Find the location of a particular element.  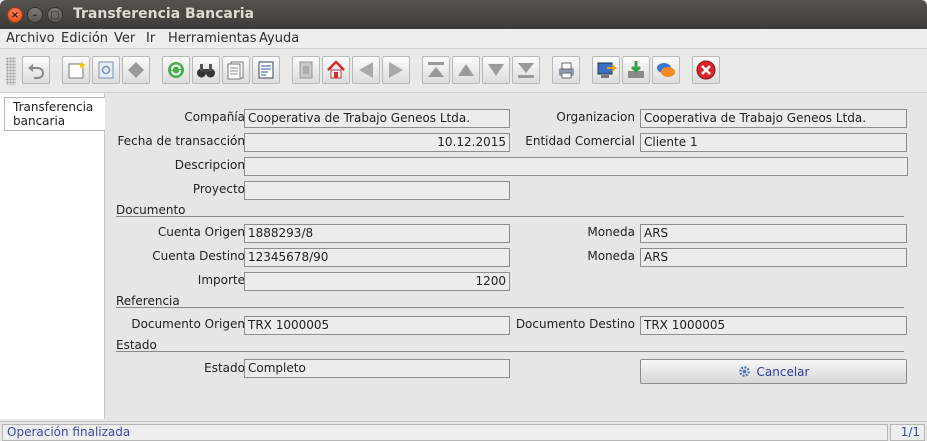

report-button is located at coordinates (266, 70).